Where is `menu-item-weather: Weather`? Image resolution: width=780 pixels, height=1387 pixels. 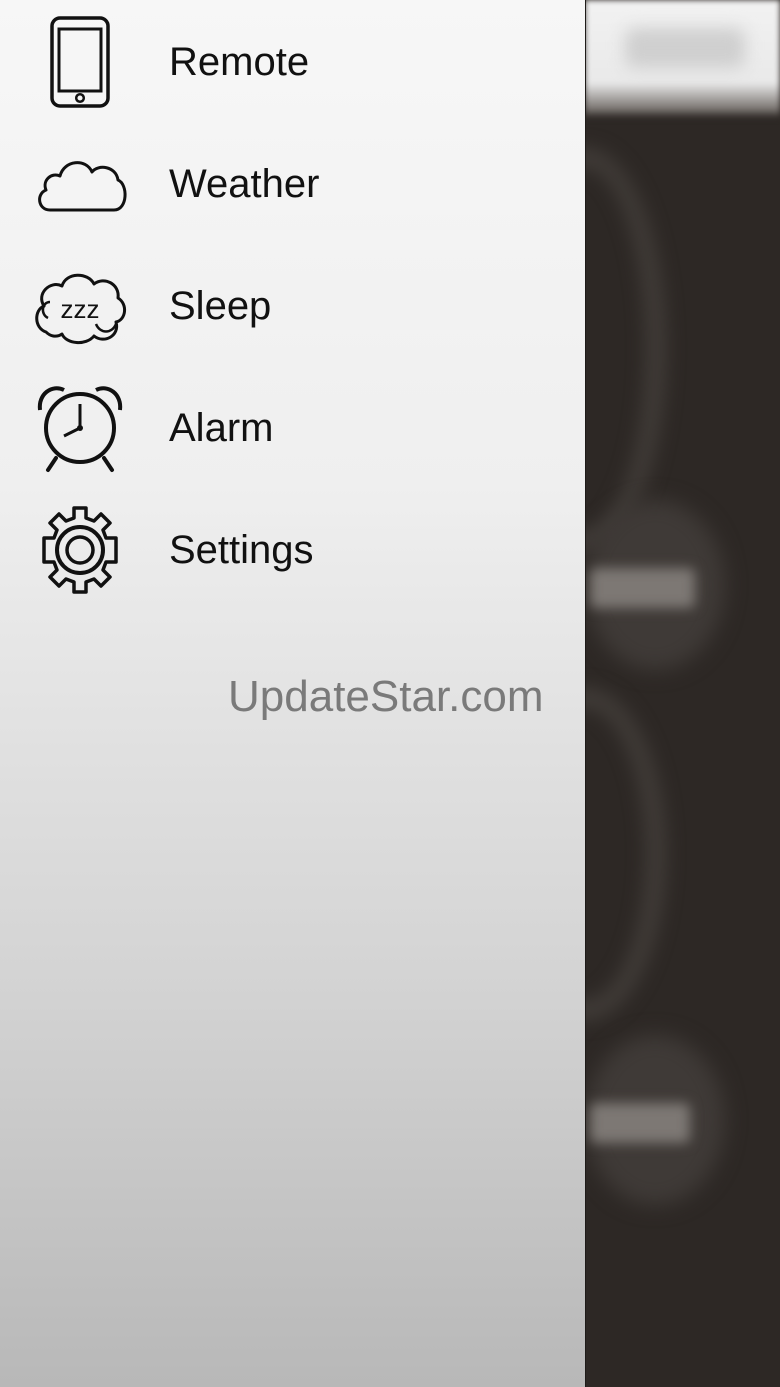 menu-item-weather: Weather is located at coordinates (292, 183).